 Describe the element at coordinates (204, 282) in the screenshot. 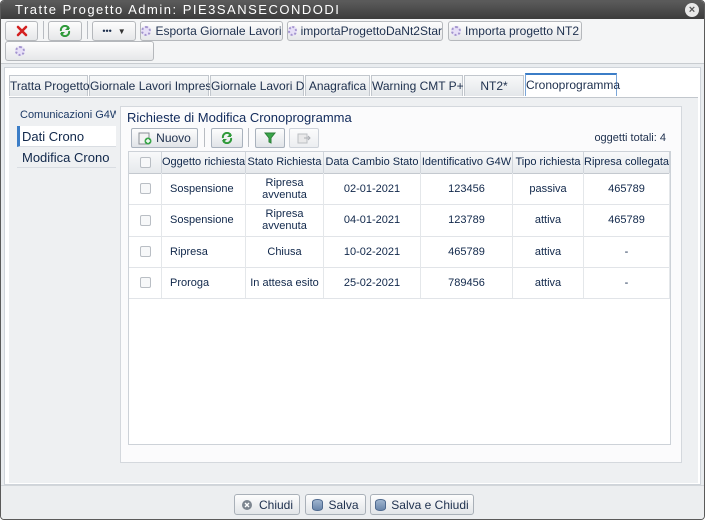

I see `cell-oggetto: Proroga` at that location.